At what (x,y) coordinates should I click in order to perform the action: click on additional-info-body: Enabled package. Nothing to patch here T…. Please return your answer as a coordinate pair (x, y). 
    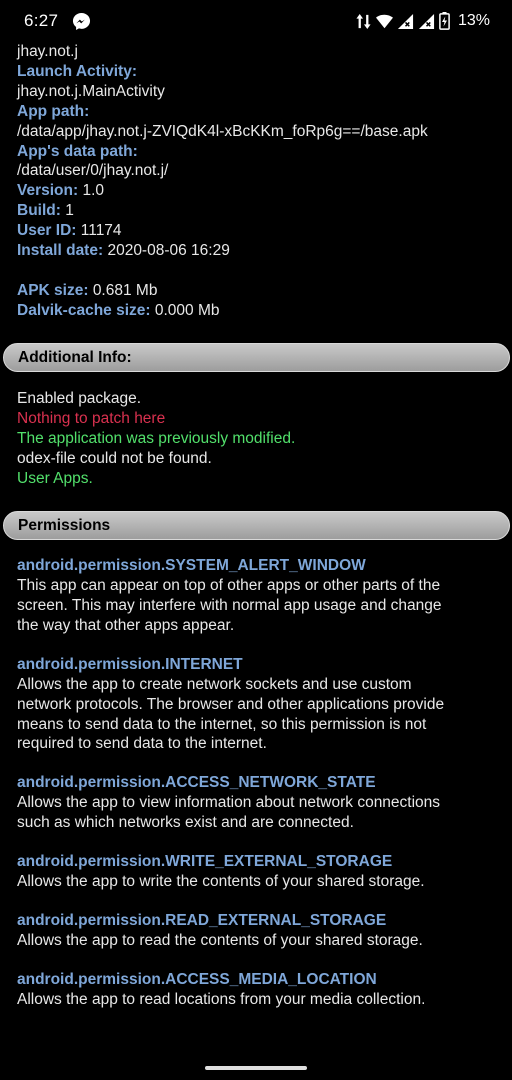
    Looking at the image, I should click on (262, 439).